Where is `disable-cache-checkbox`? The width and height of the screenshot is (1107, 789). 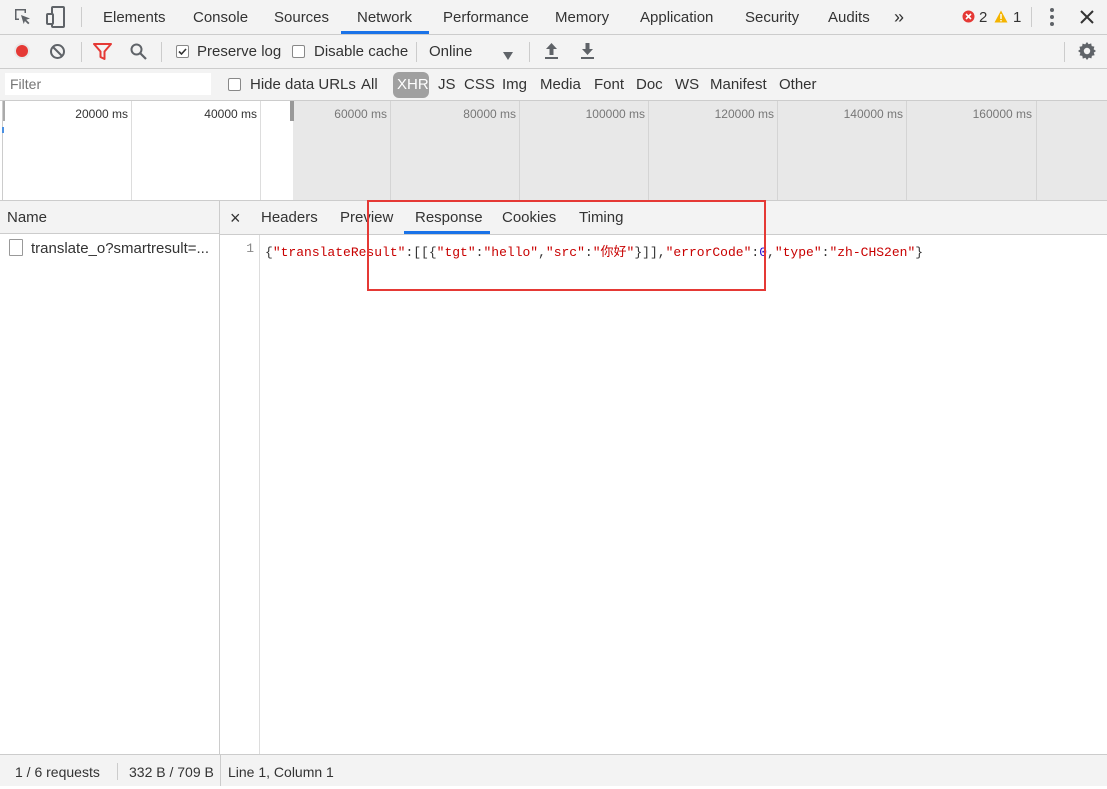
disable-cache-checkbox is located at coordinates (298, 51).